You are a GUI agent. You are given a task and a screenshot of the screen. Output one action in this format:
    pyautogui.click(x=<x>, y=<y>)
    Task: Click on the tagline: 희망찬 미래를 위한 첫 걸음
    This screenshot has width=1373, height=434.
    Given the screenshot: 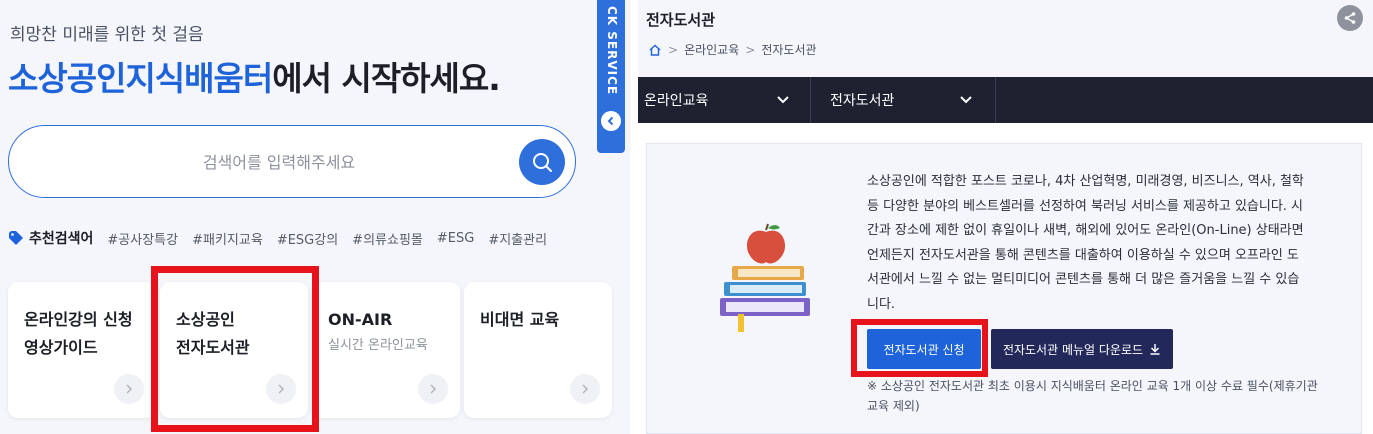 What is the action you would take?
    pyautogui.click(x=107, y=35)
    